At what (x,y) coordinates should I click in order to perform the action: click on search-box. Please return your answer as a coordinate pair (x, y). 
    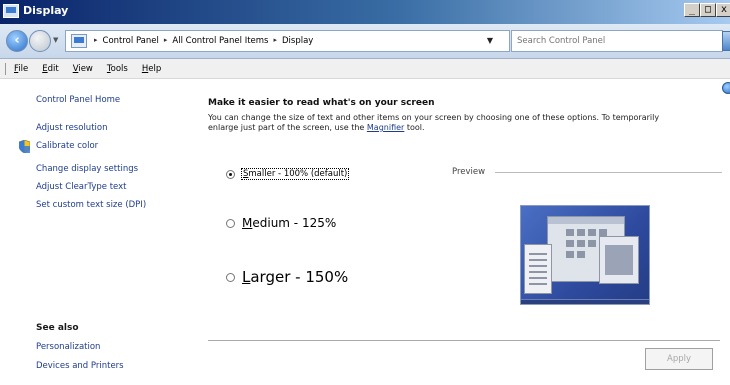
    Looking at the image, I should click on (617, 41).